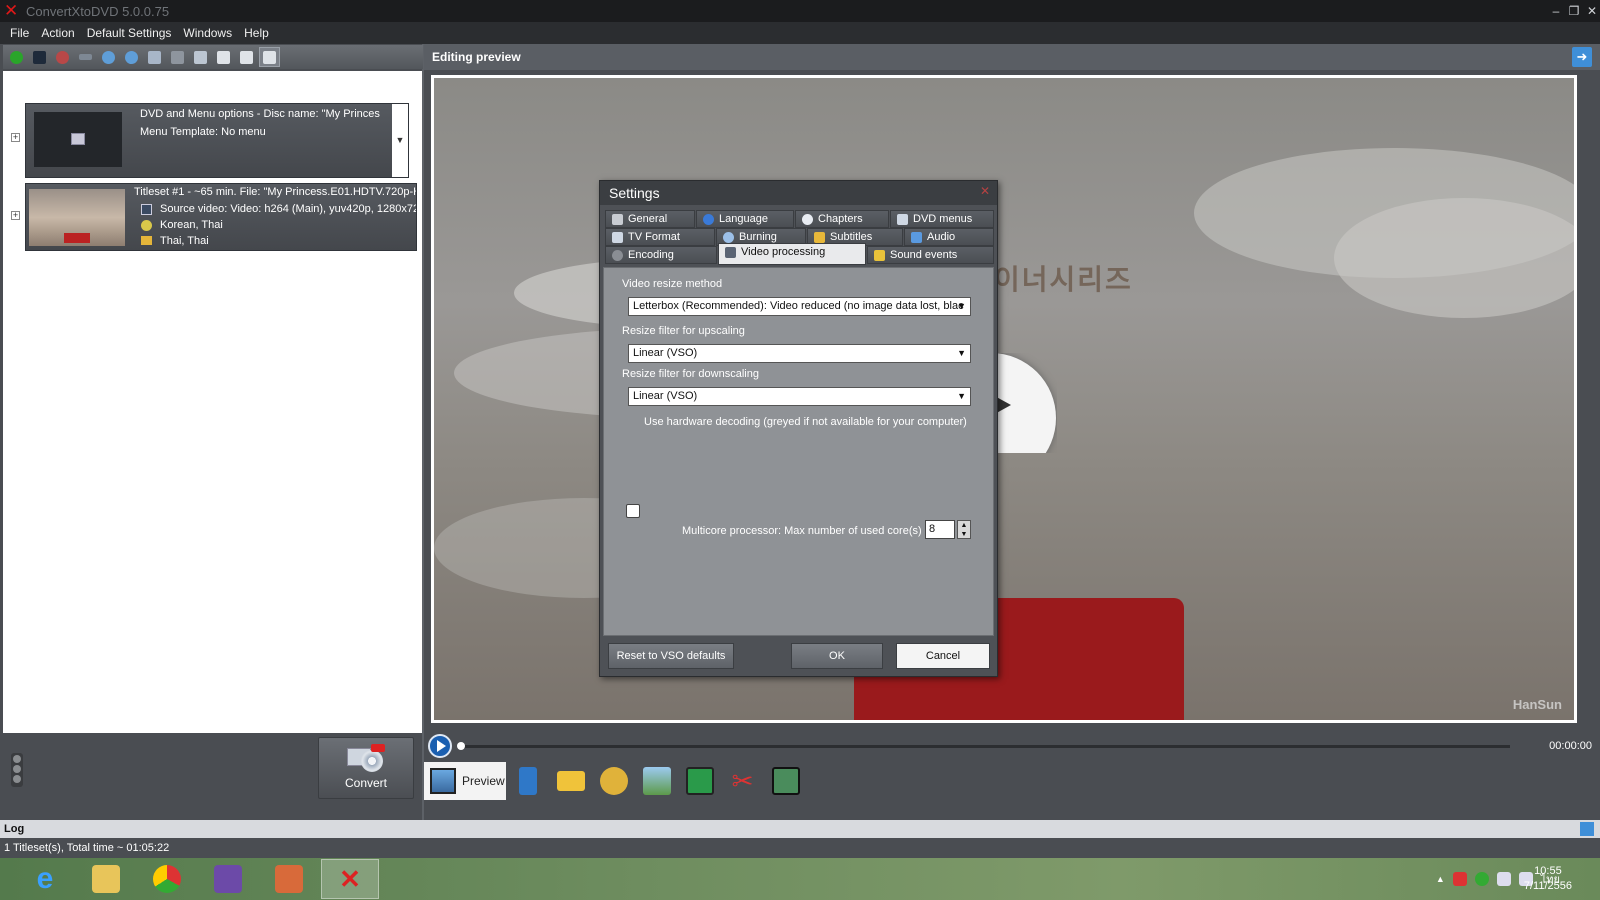 The width and height of the screenshot is (1600, 900). What do you see at coordinates (1582, 57) in the screenshot?
I see `next-arrow-icon: ➜` at bounding box center [1582, 57].